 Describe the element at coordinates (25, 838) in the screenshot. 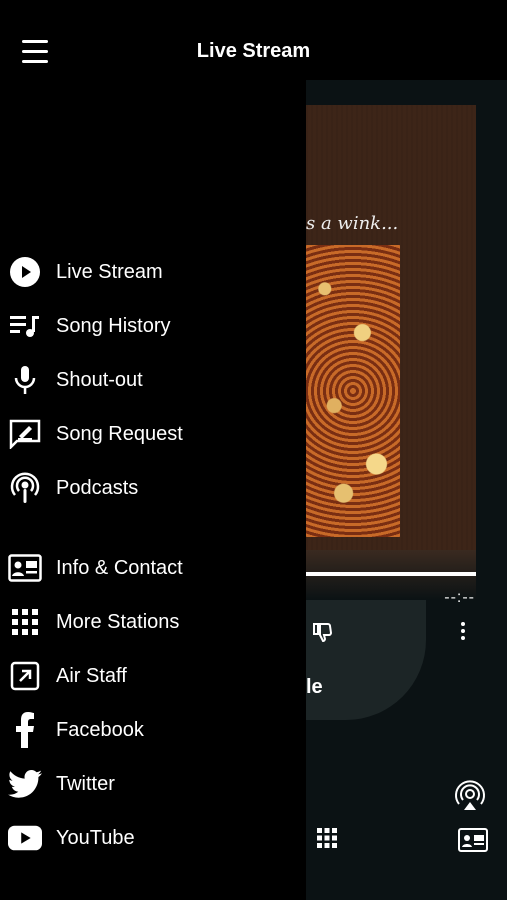

I see `youtube-icon` at that location.